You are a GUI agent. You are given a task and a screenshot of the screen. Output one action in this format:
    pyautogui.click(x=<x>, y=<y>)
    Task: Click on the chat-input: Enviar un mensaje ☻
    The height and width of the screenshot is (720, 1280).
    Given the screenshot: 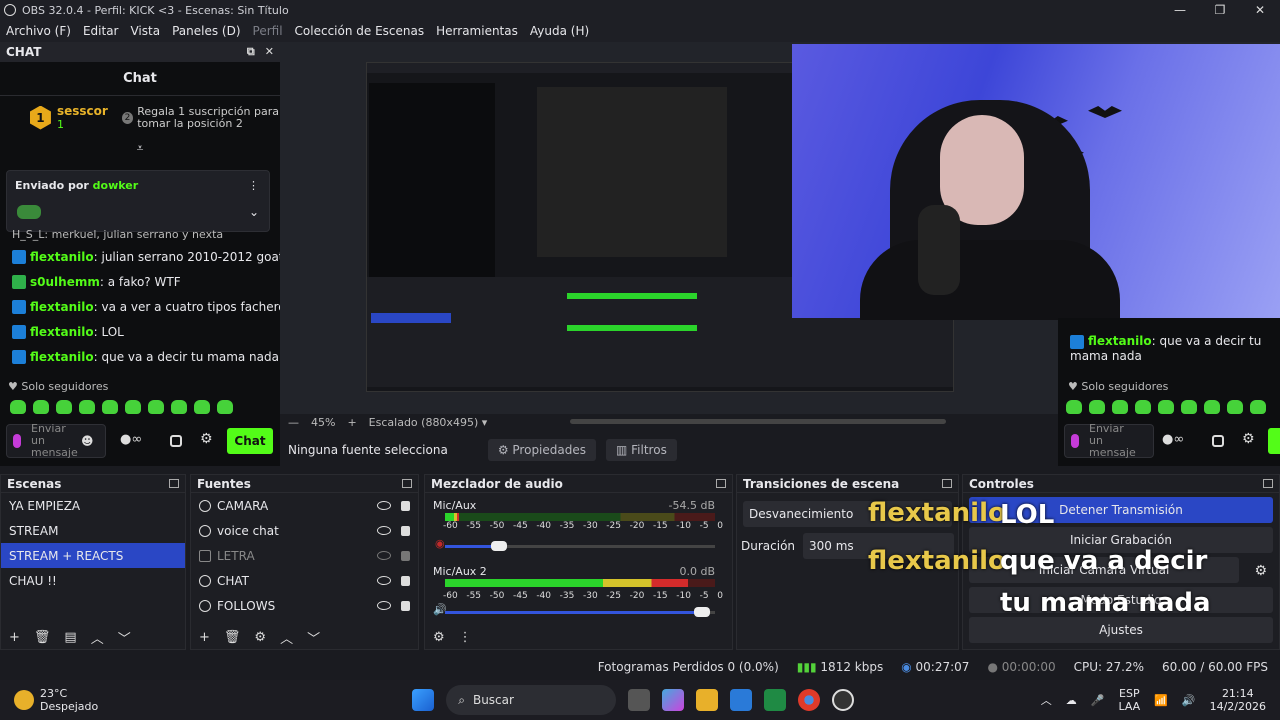 What is the action you would take?
    pyautogui.click(x=56, y=441)
    